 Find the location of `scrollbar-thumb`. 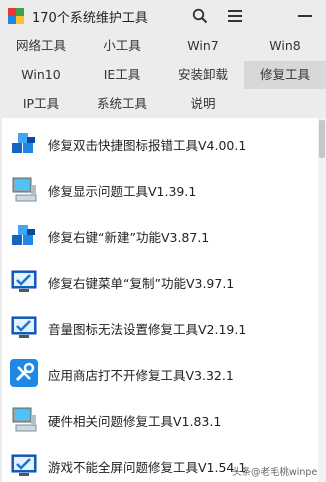

scrollbar-thumb is located at coordinates (322, 139).